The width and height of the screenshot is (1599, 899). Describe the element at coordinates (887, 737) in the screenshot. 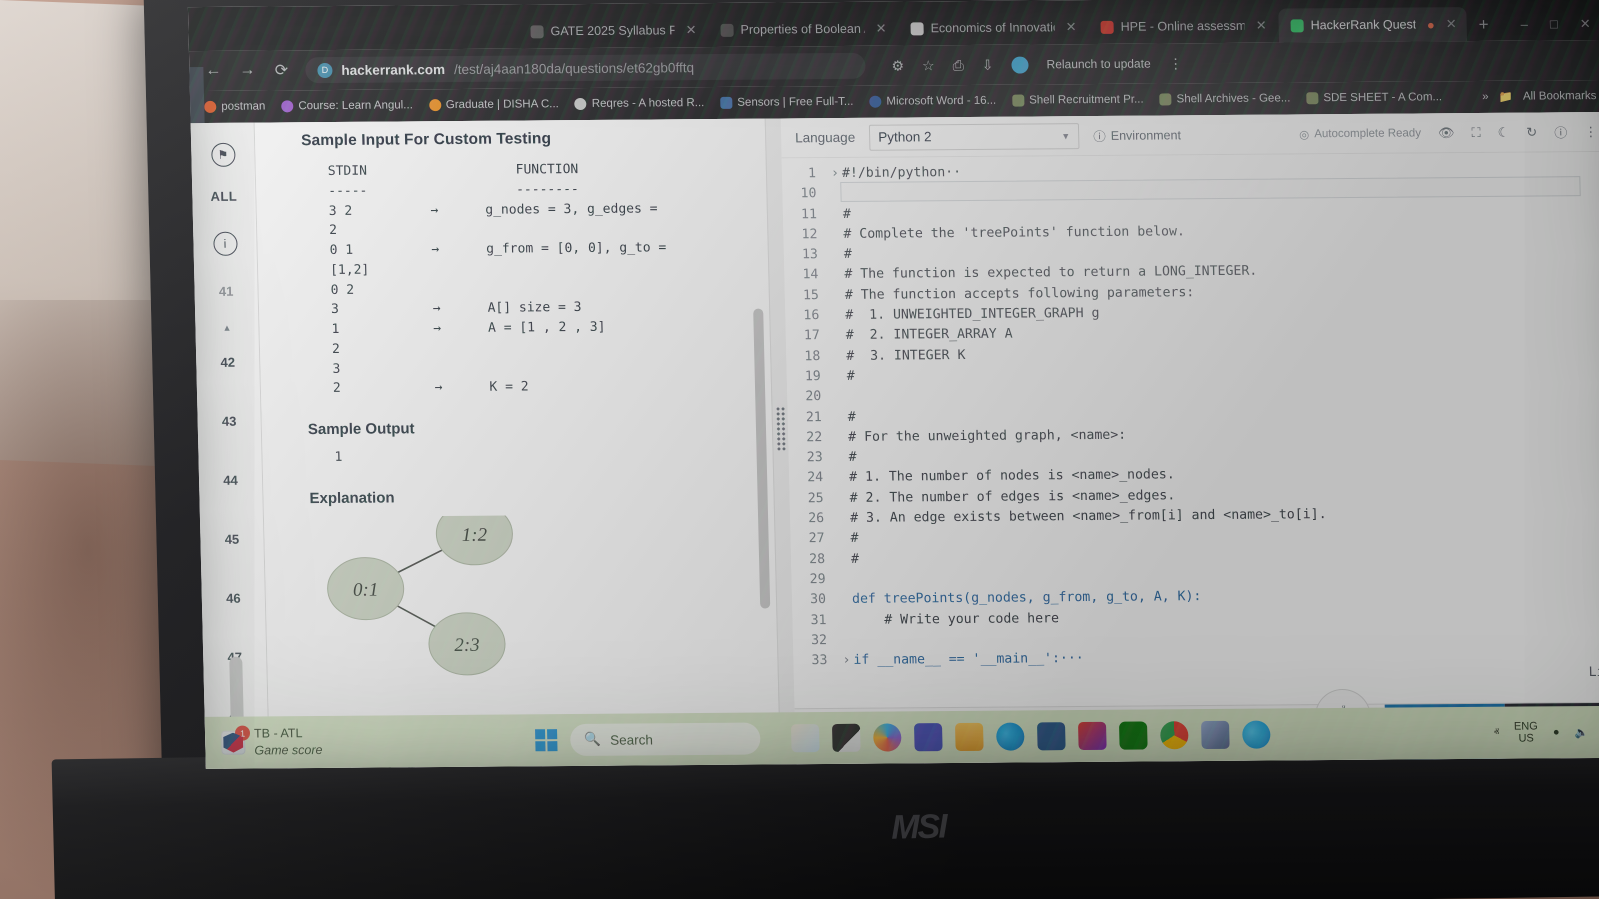

I see `copilot-icon` at that location.